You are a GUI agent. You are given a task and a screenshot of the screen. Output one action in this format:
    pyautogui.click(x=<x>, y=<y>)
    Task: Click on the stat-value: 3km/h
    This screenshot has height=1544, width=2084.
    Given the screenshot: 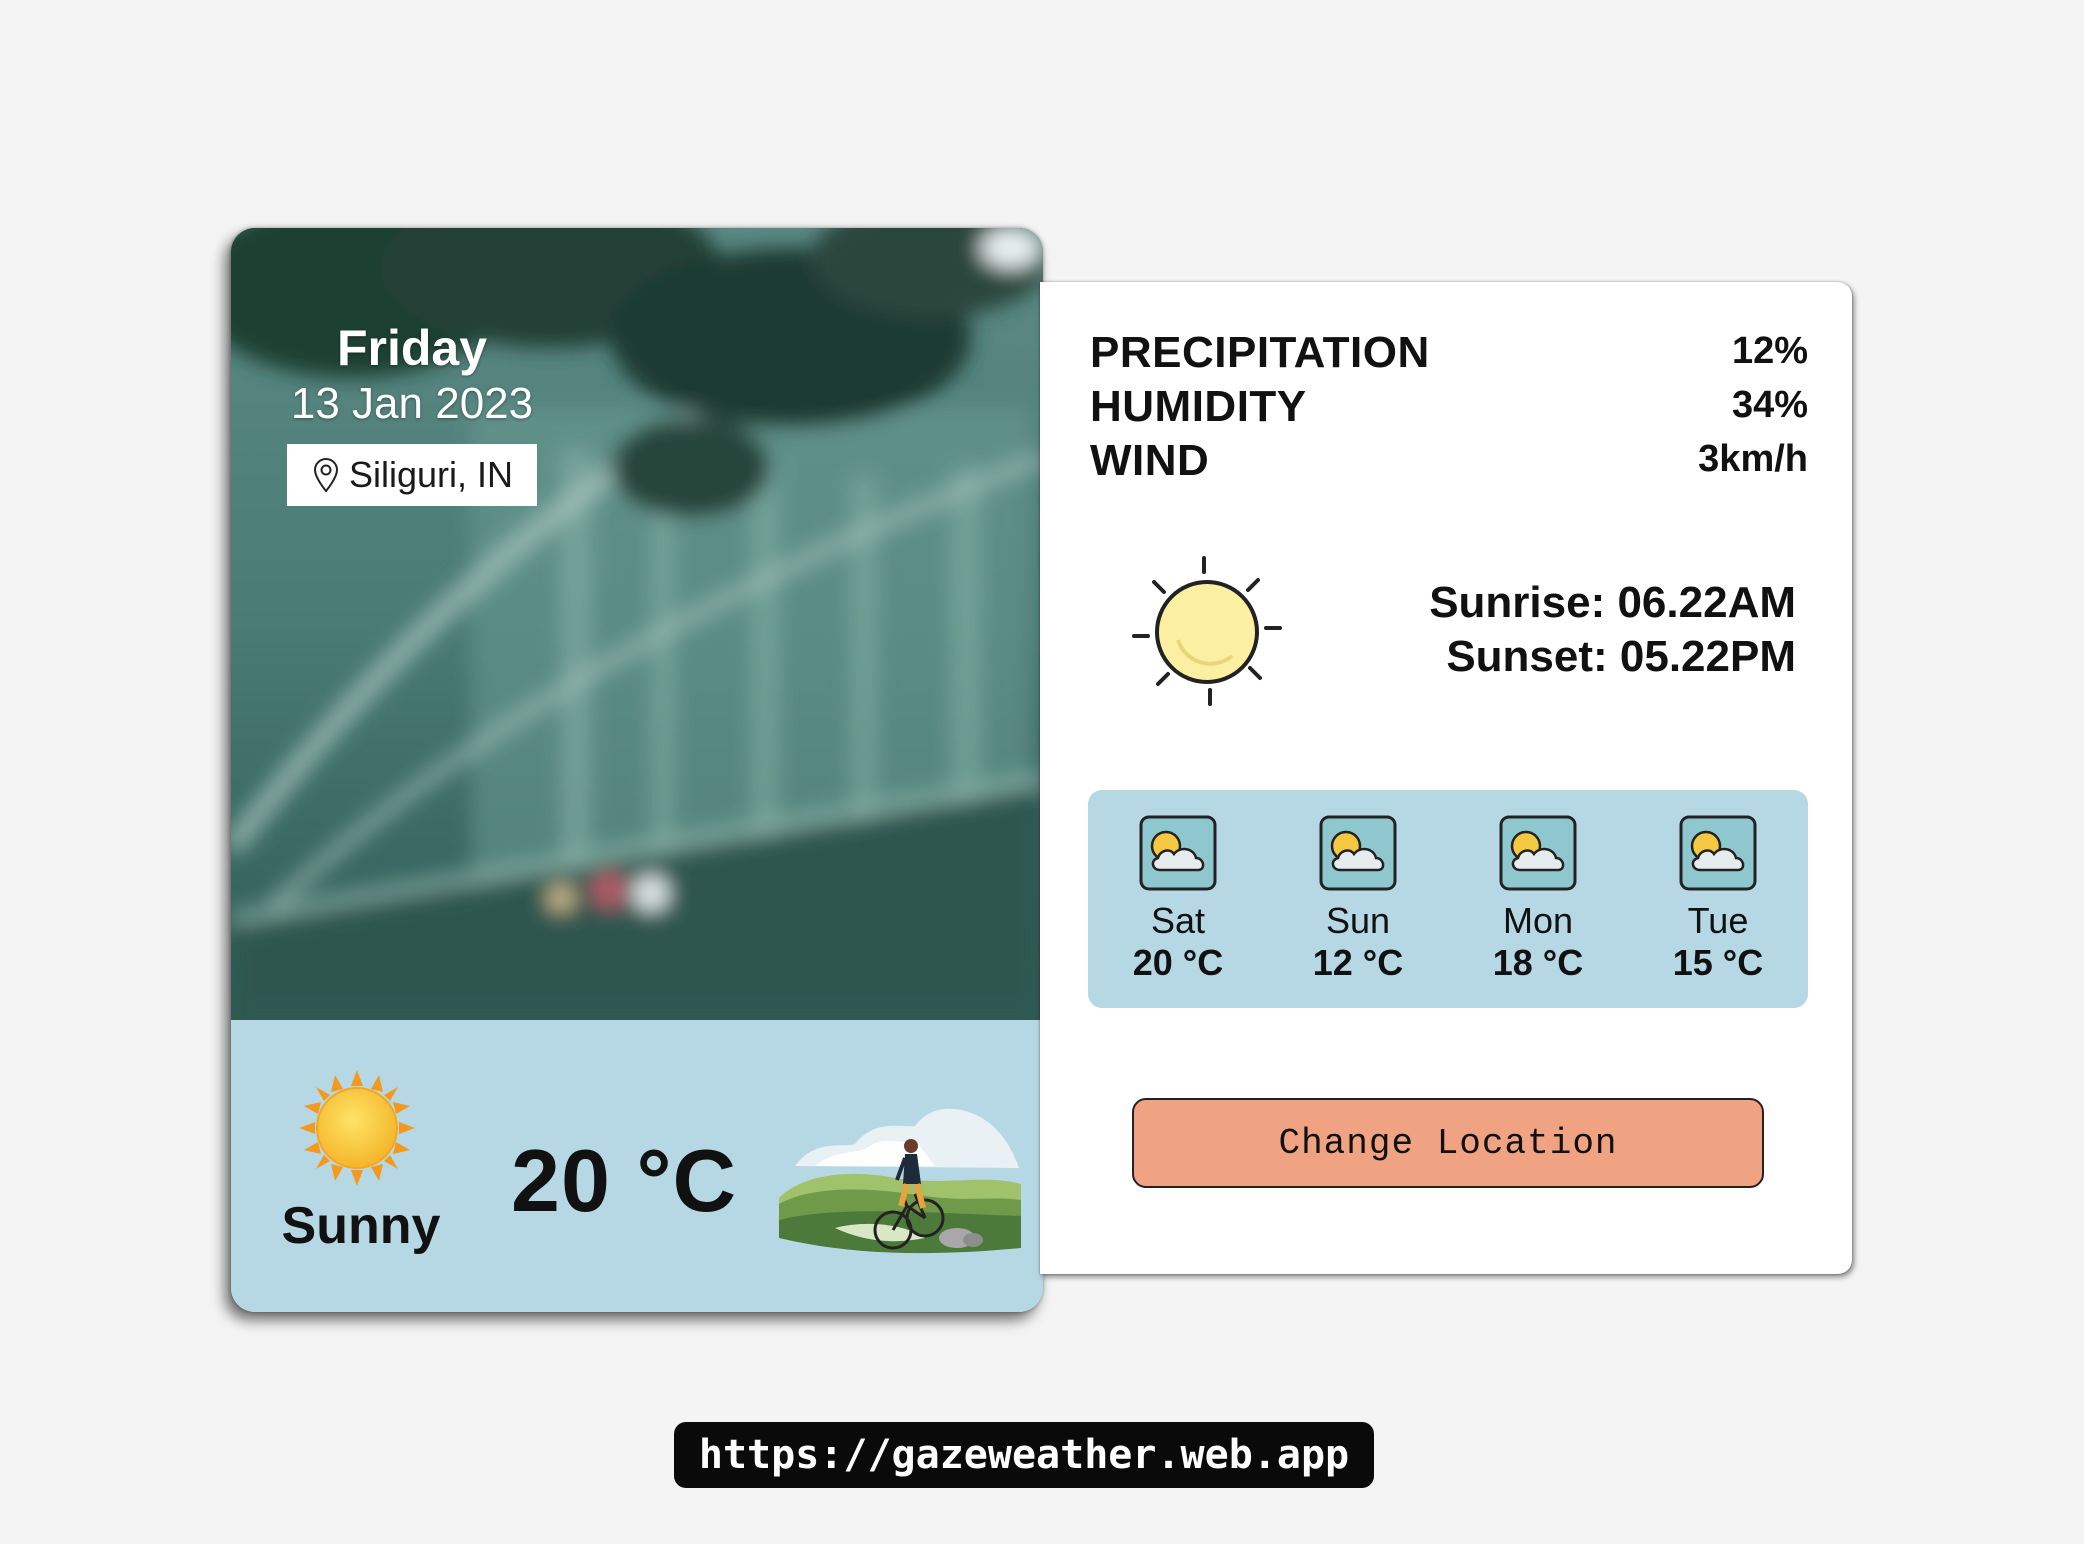 What is the action you would take?
    pyautogui.click(x=1753, y=459)
    